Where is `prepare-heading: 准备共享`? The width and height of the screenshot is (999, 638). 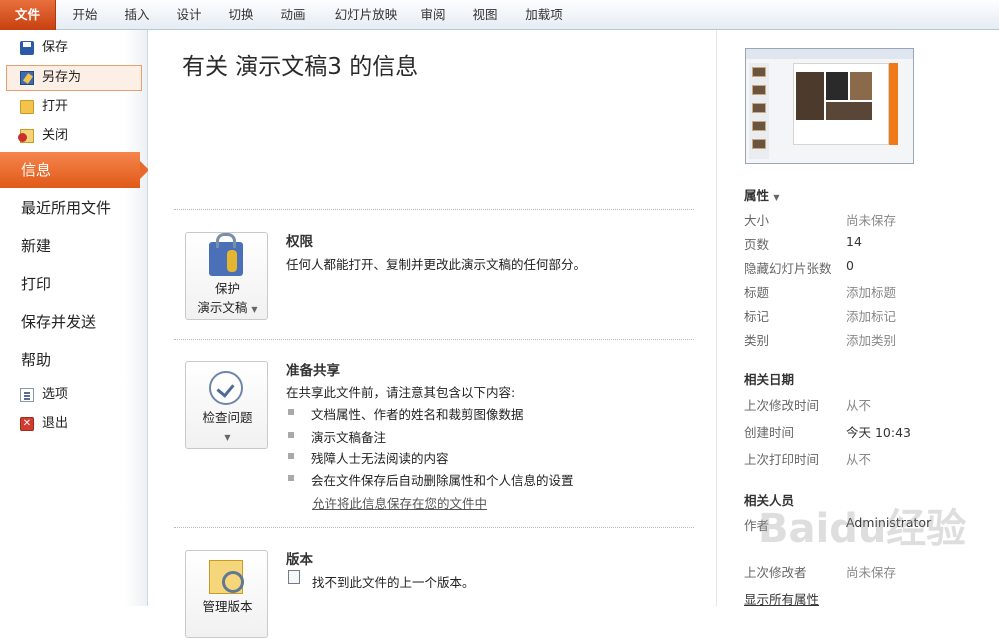 prepare-heading: 准备共享 is located at coordinates (313, 371).